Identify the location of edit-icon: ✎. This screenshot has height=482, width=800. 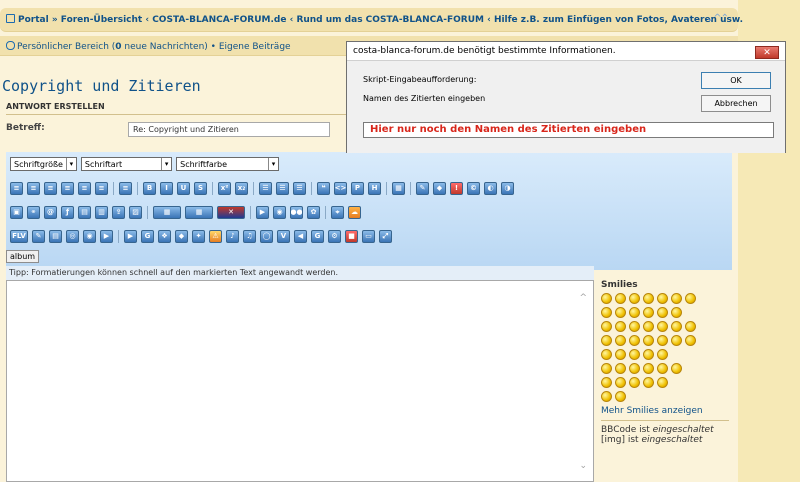
(422, 188).